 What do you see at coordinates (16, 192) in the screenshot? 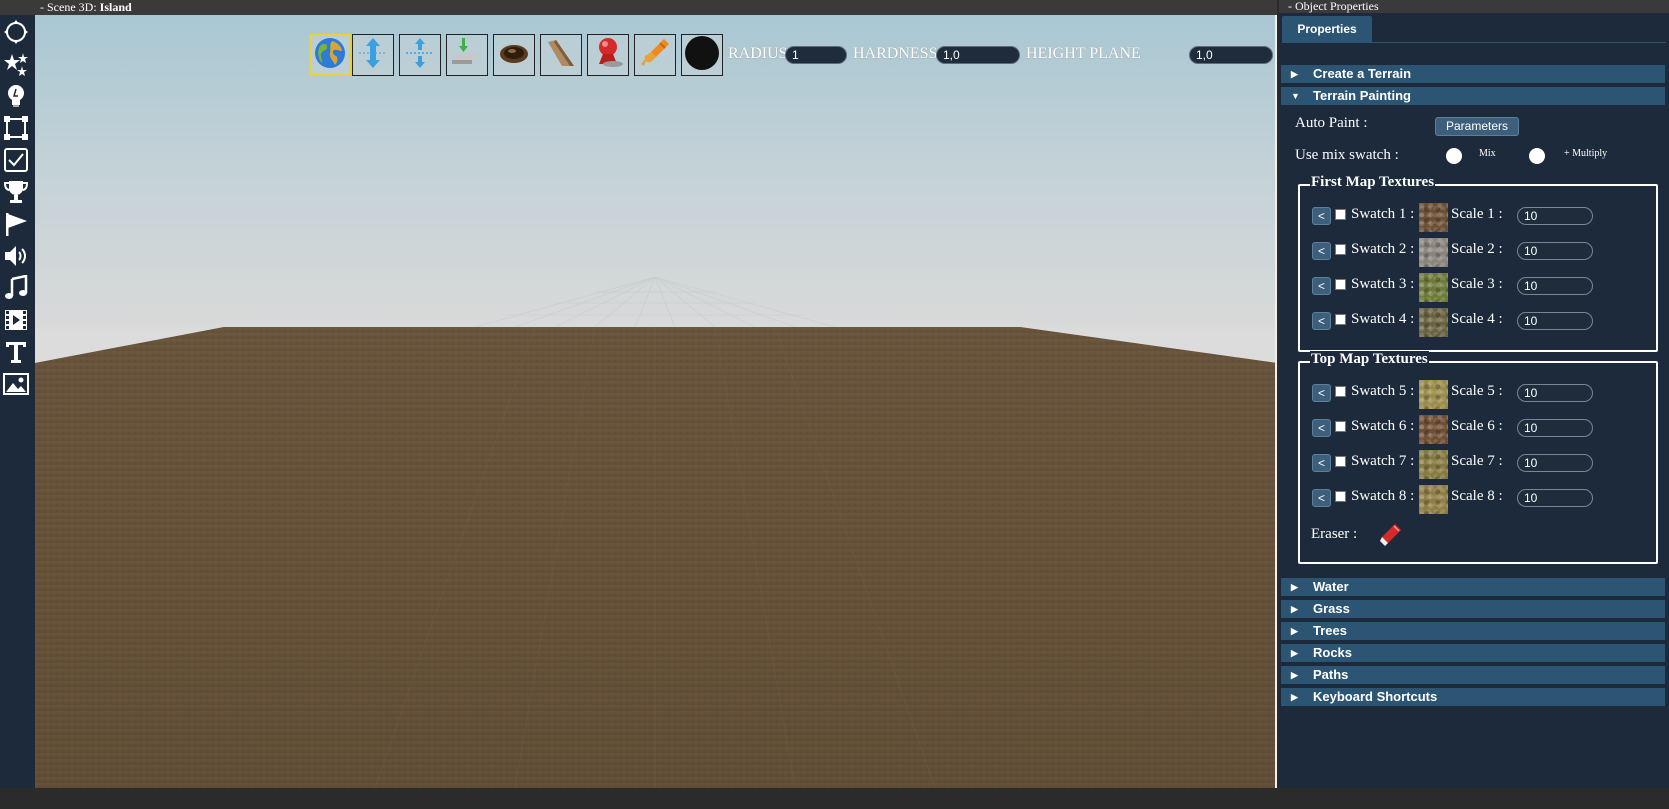
I see `trophy-icon` at bounding box center [16, 192].